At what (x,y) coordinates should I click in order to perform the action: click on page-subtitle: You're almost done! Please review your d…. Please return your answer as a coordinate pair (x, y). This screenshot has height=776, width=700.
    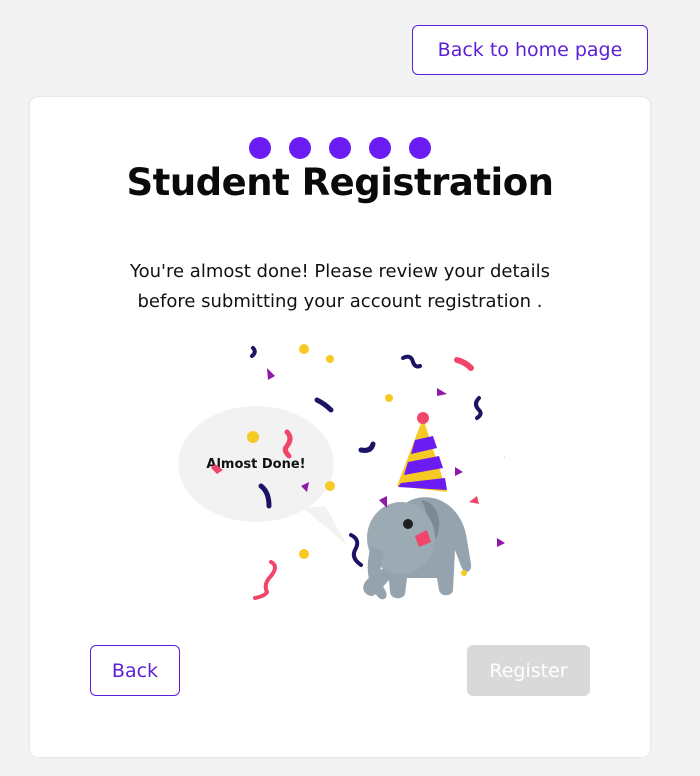
    Looking at the image, I should click on (340, 286).